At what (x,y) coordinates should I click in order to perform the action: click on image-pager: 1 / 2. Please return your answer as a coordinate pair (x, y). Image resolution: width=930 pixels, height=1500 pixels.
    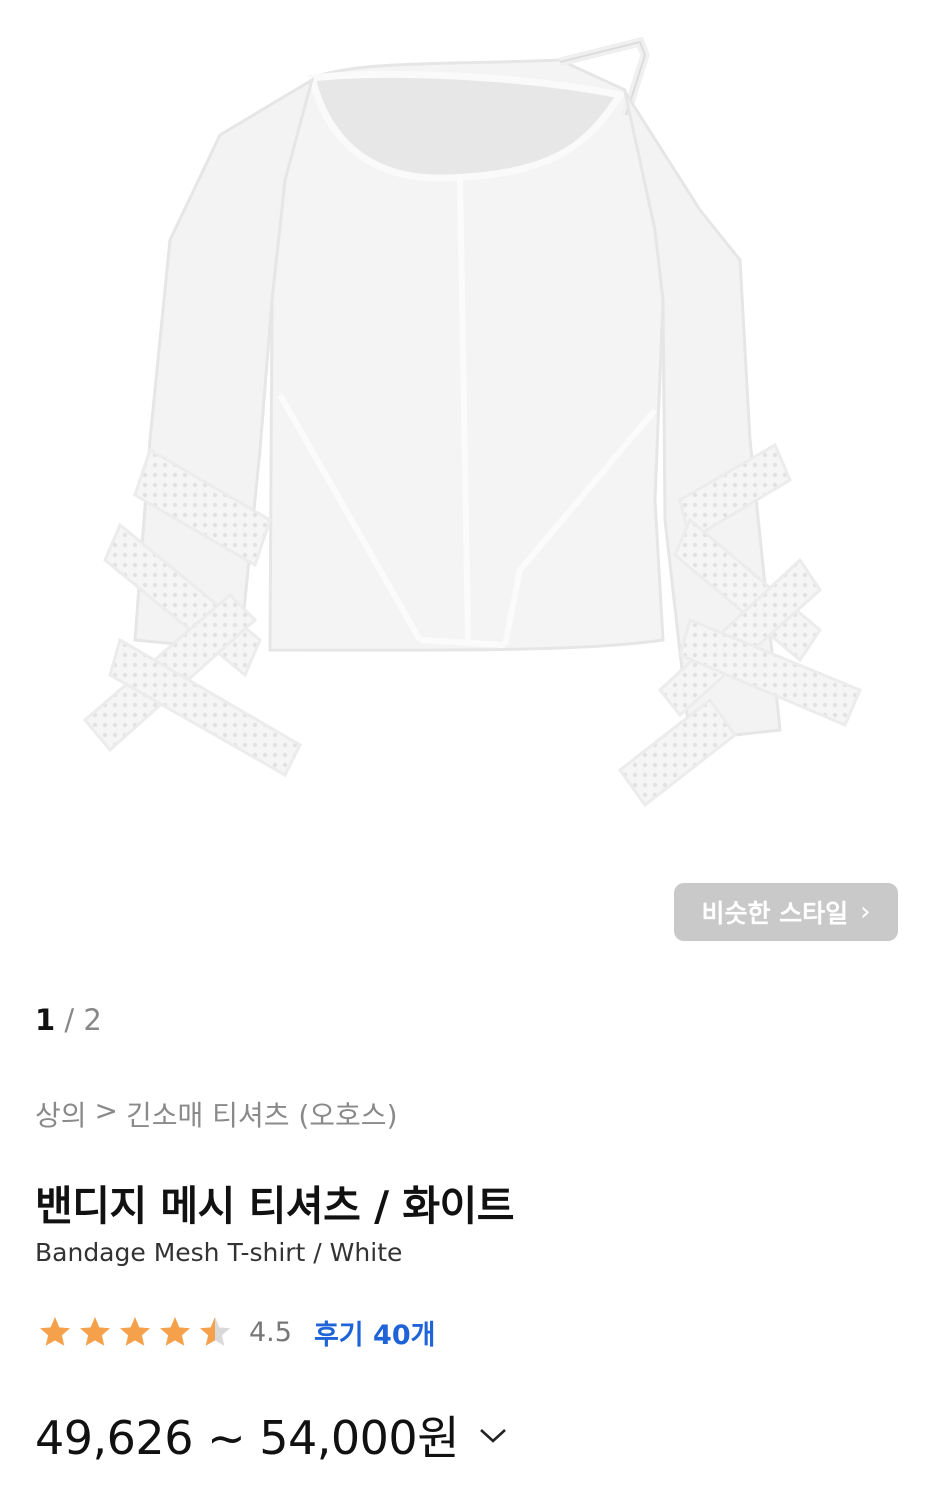
    Looking at the image, I should click on (68, 1020).